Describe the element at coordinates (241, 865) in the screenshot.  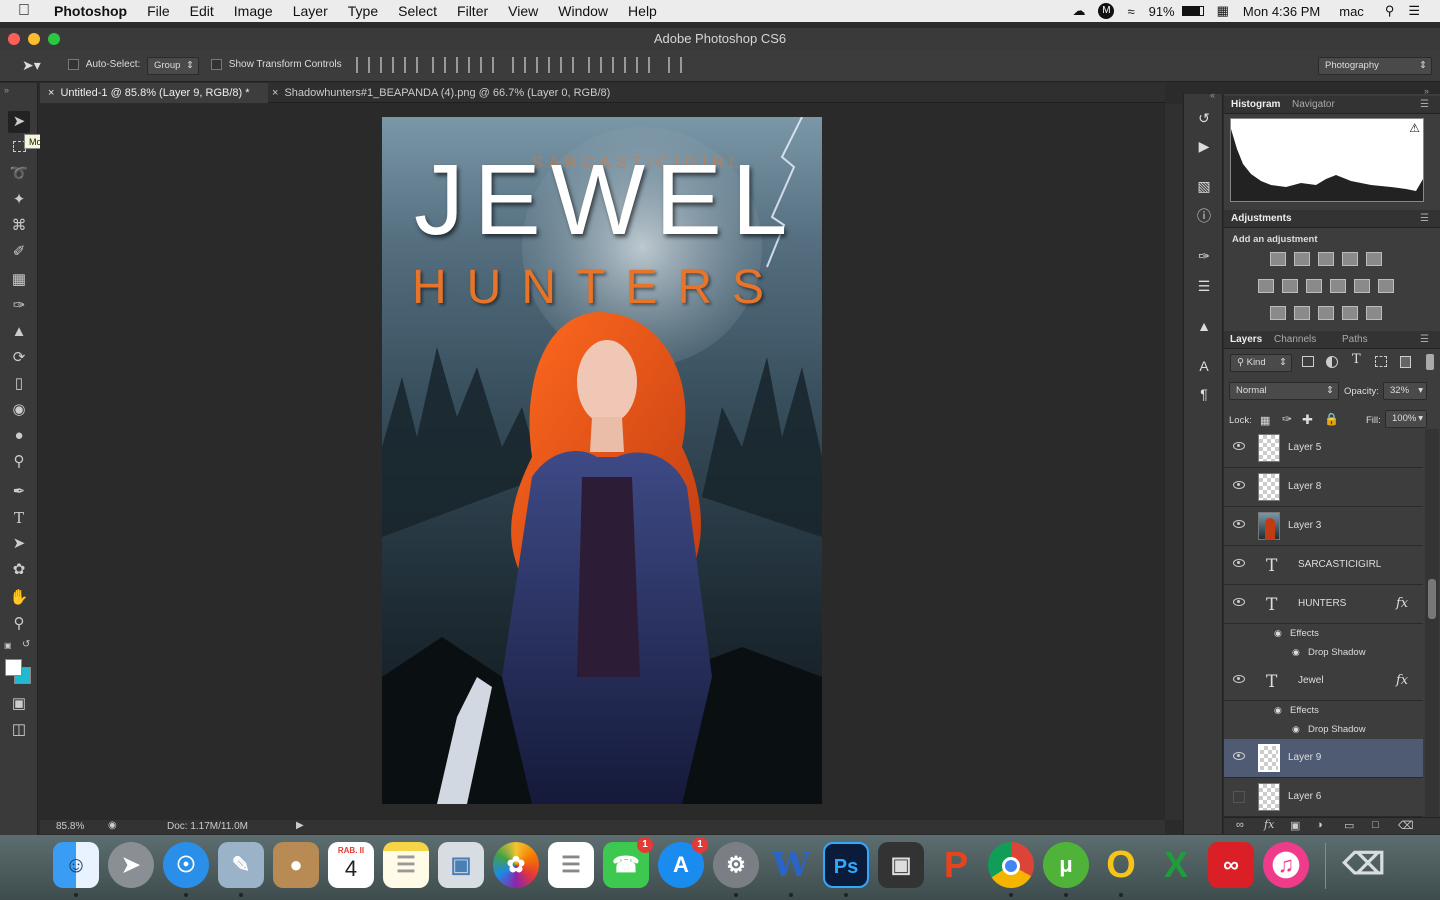
I see `preview-icon: ✎` at that location.